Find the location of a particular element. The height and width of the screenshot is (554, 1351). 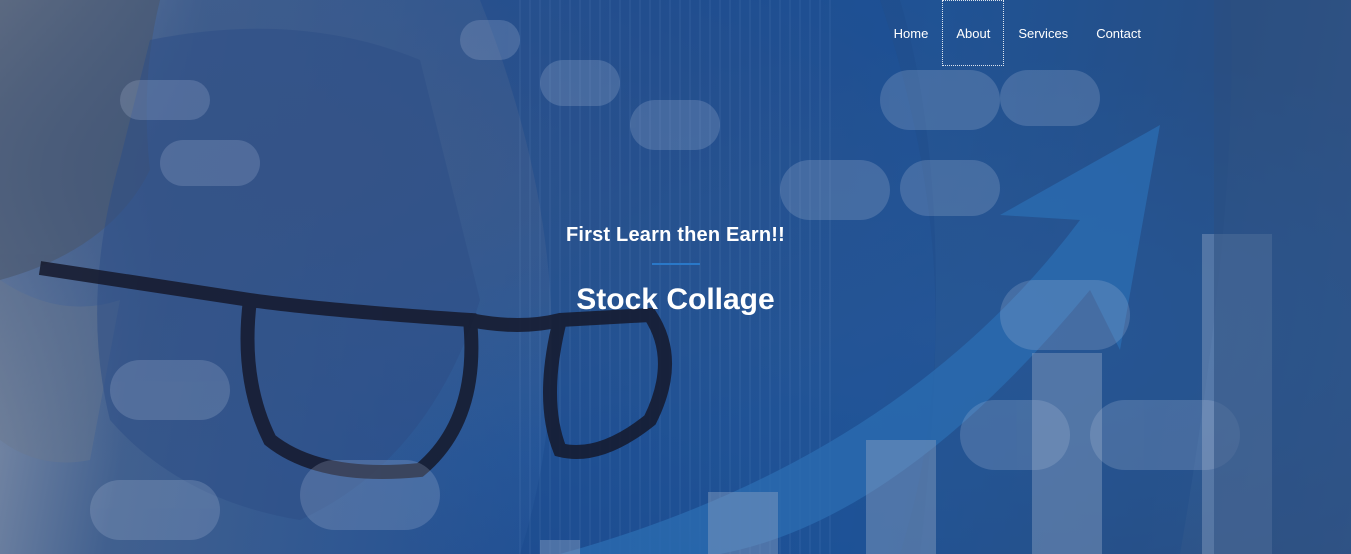

nav-services-link: Services is located at coordinates (1043, 33).